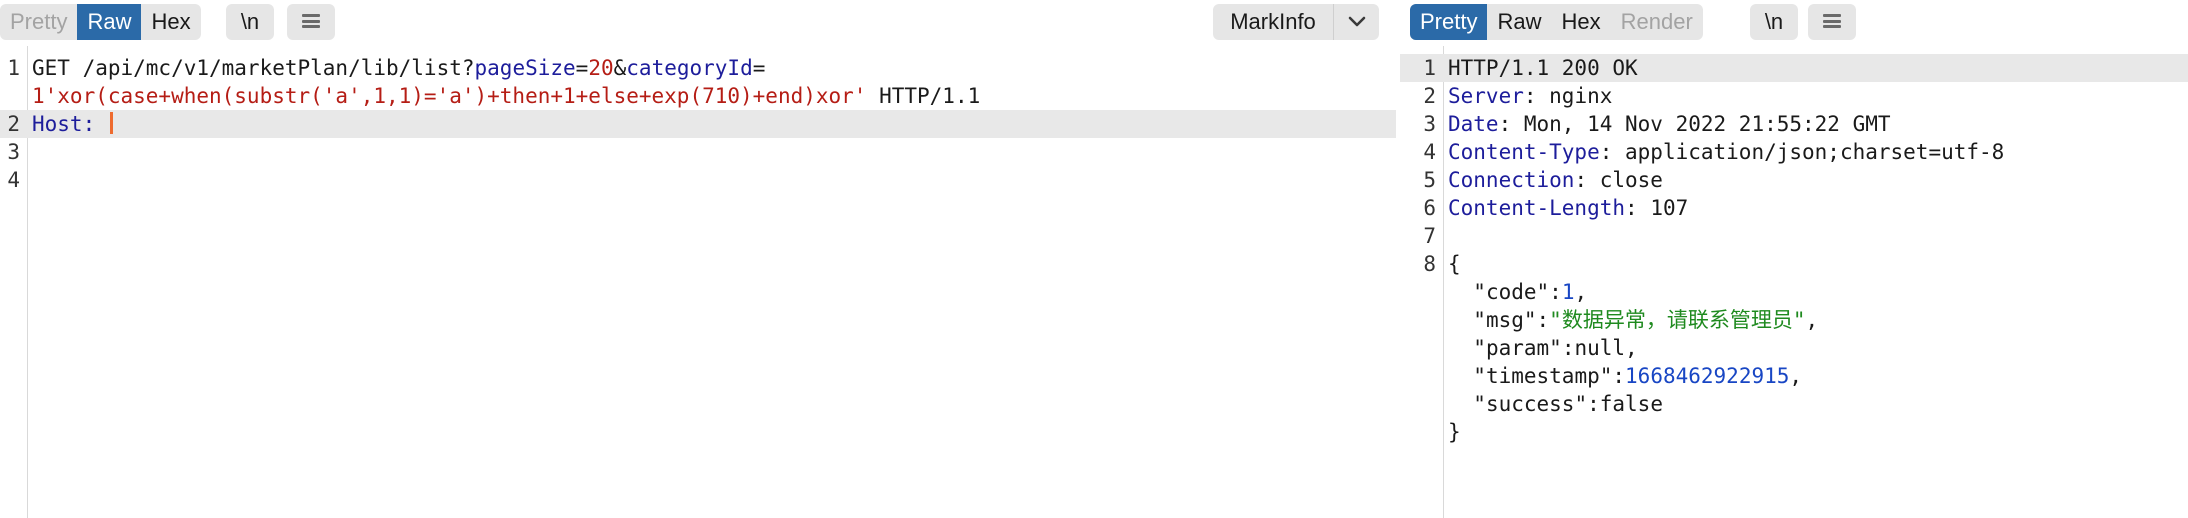 The height and width of the screenshot is (518, 2188). Describe the element at coordinates (1794, 68) in the screenshot. I see `response-line-1: 1 HTTP/1.1 200 OK` at that location.